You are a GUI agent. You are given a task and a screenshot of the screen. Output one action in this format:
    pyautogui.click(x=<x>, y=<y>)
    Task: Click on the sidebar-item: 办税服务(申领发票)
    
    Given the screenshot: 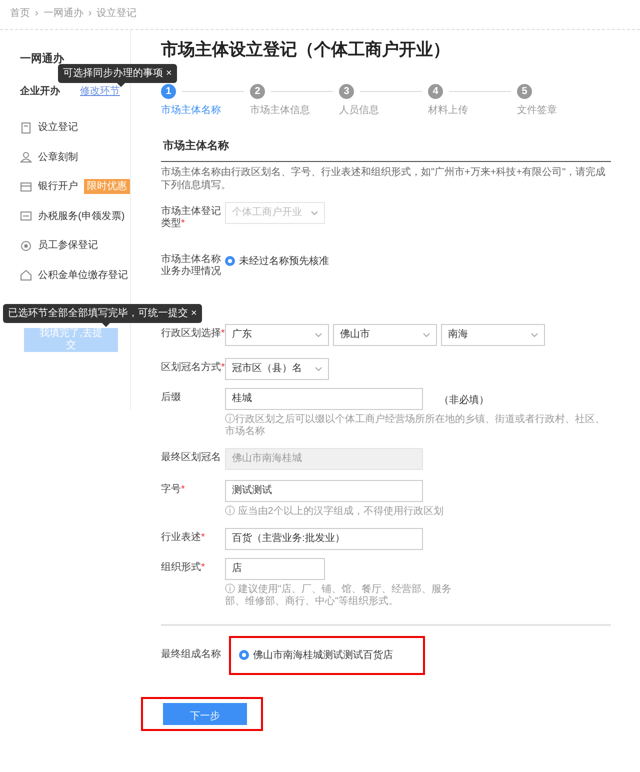 What is the action you would take?
    pyautogui.click(x=75, y=216)
    